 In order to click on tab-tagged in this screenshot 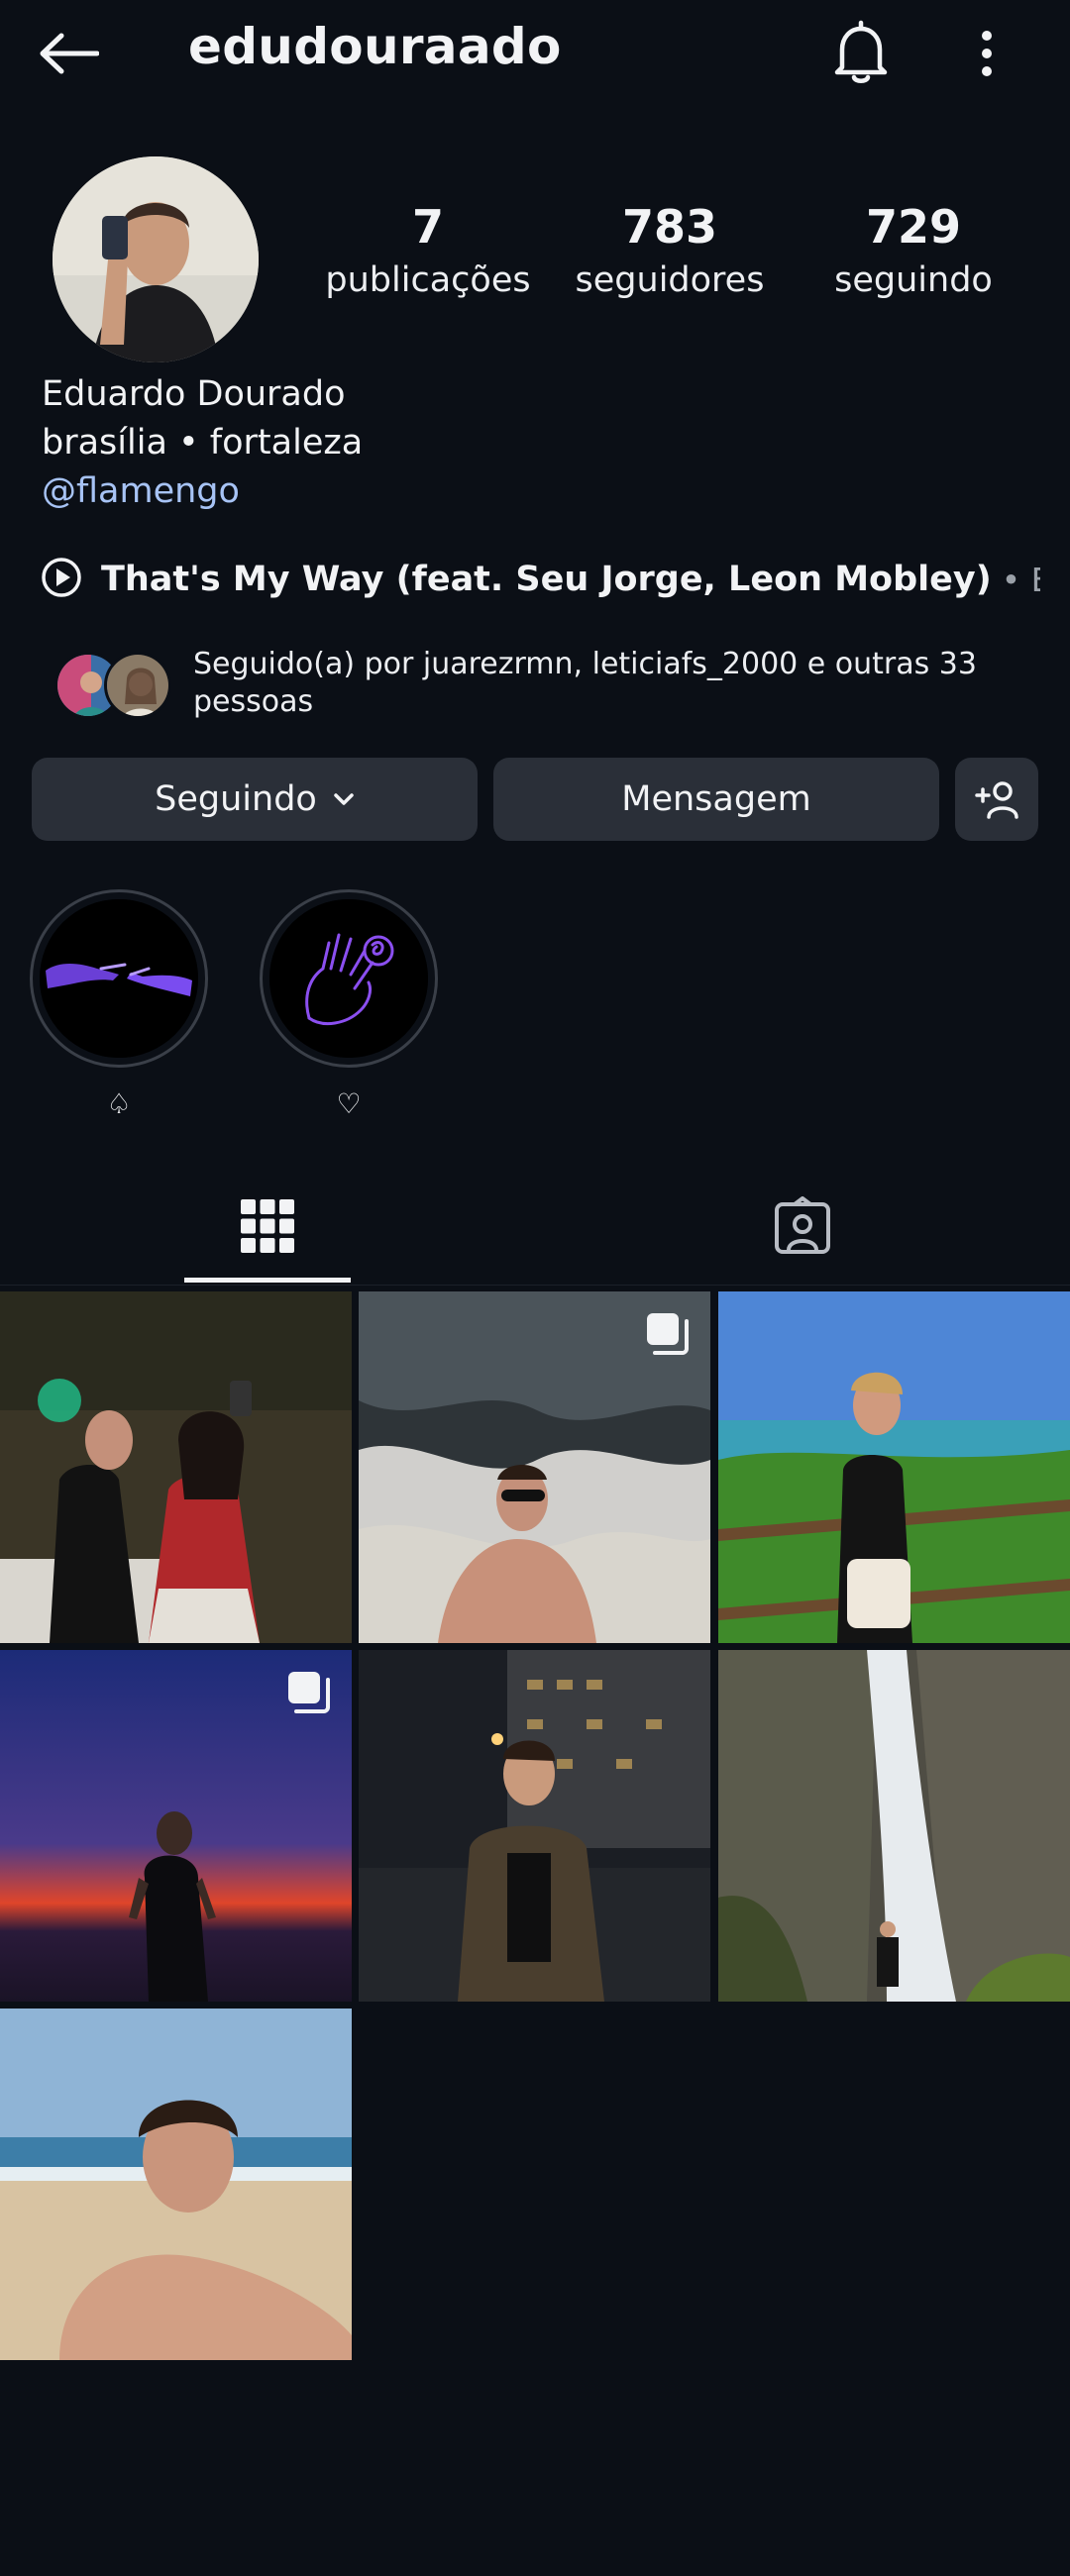, I will do `click(802, 1226)`.